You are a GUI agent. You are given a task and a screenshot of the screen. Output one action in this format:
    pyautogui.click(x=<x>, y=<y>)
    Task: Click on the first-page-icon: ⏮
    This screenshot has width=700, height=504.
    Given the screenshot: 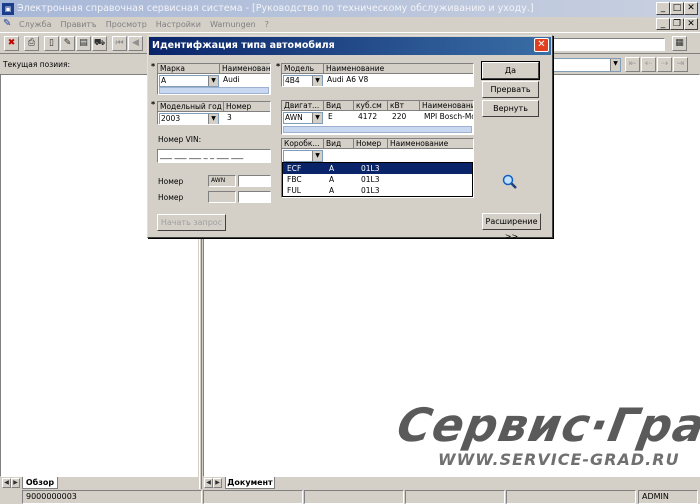 What is the action you would take?
    pyautogui.click(x=119, y=43)
    